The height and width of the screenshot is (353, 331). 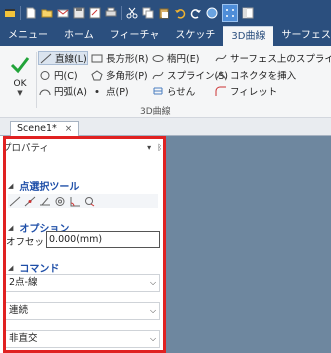 I want to click on document-tab-strip: Scene1* ×, so click(x=165, y=127).